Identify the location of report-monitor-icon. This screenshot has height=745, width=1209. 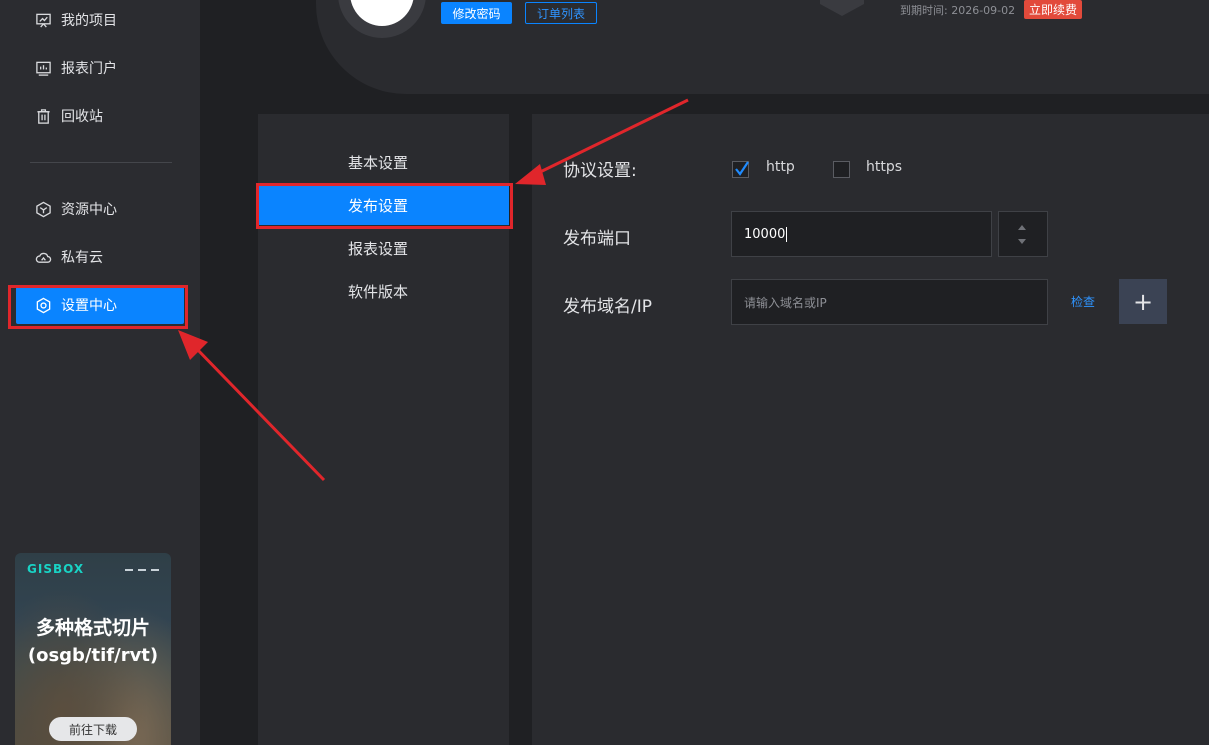
(43, 68).